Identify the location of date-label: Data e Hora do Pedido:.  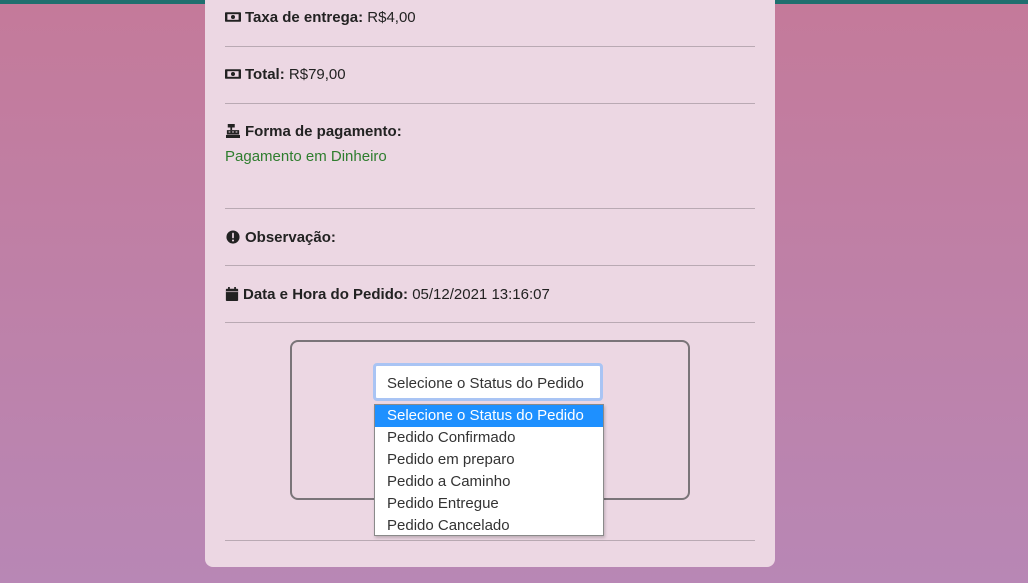
(326, 294).